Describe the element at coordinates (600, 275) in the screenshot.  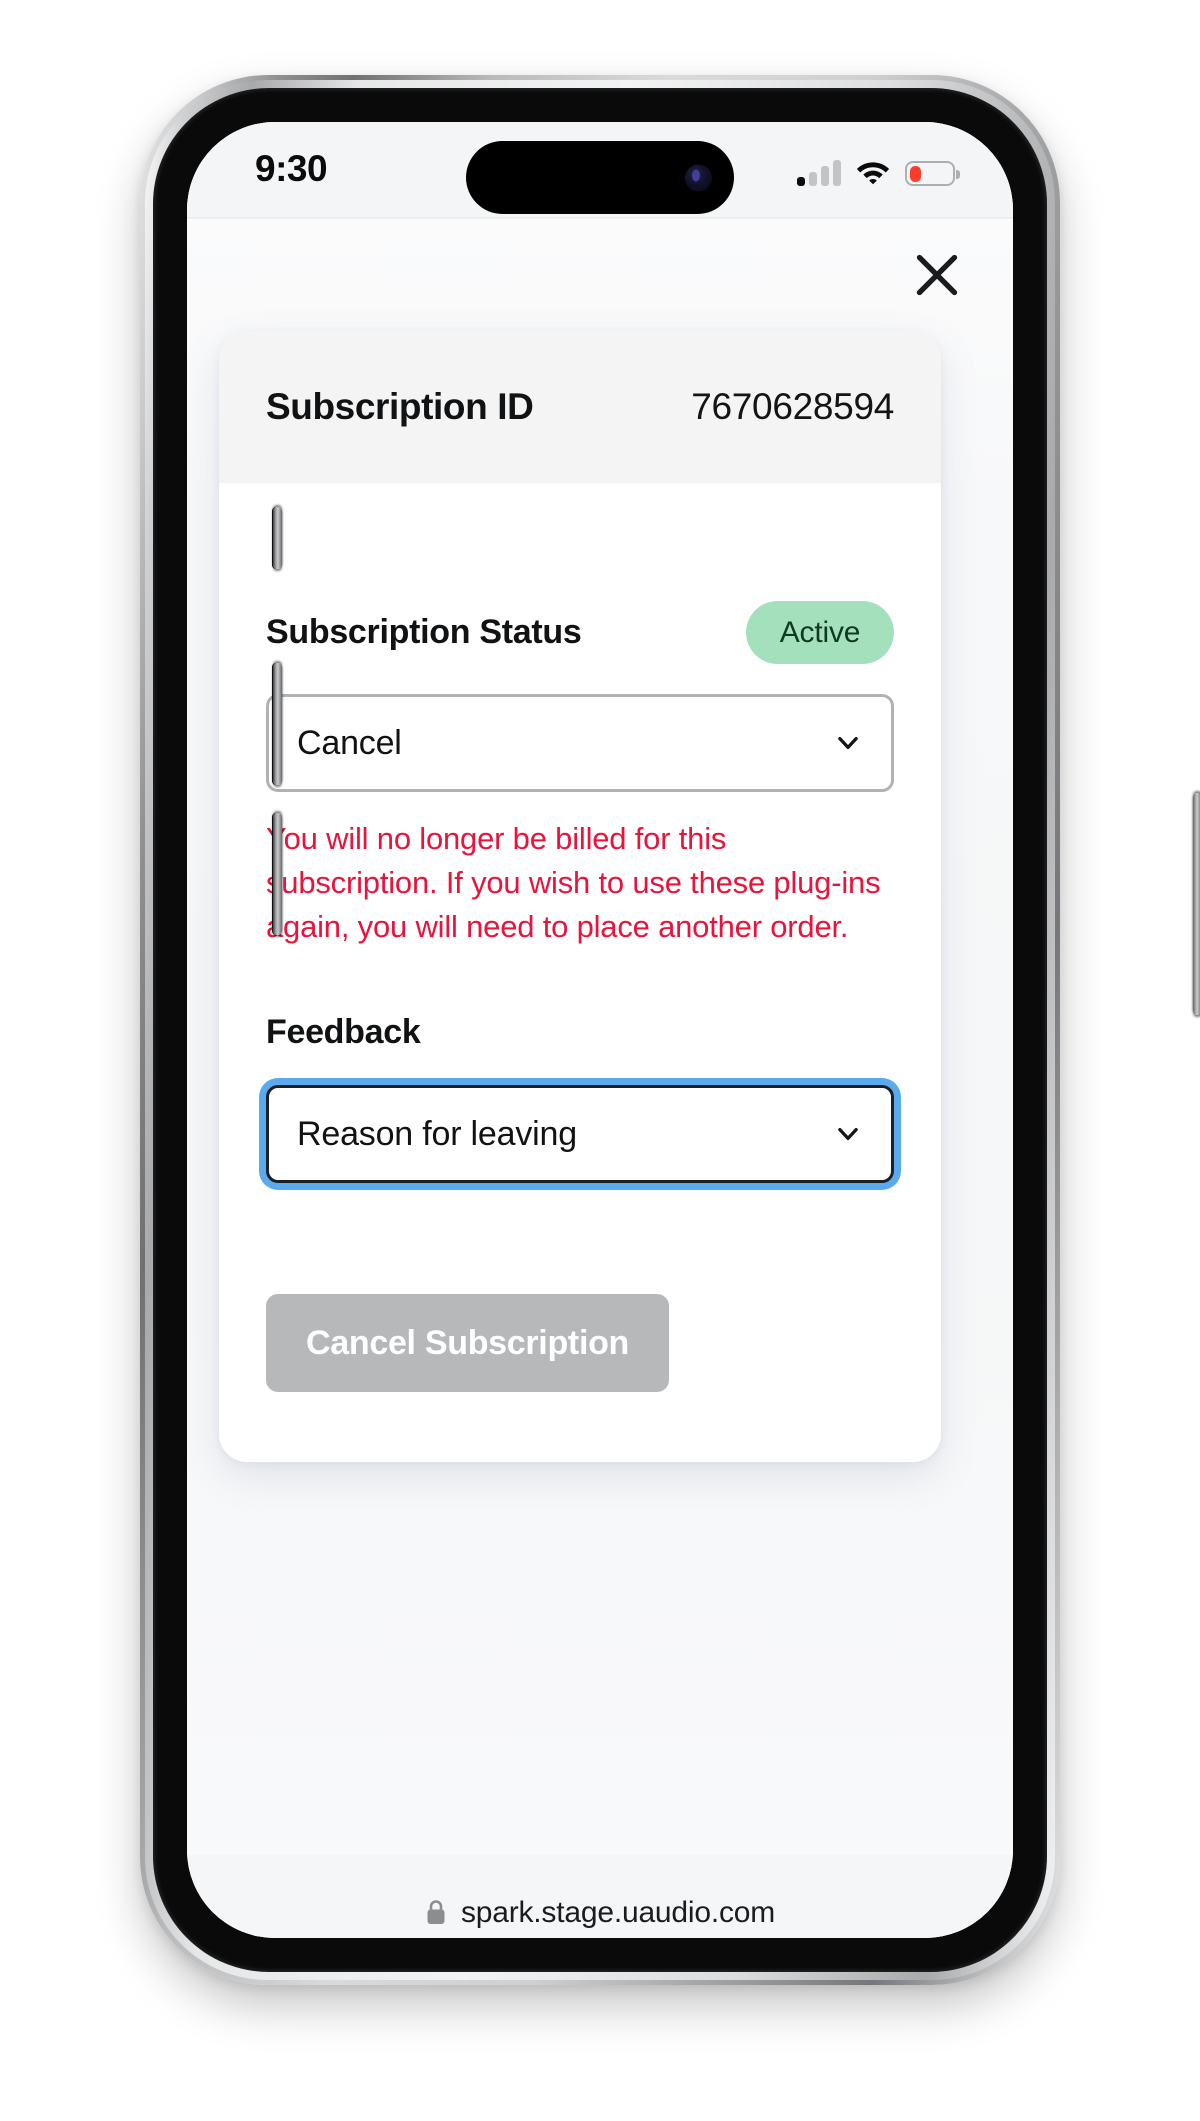
I see `modal-top-bar` at that location.